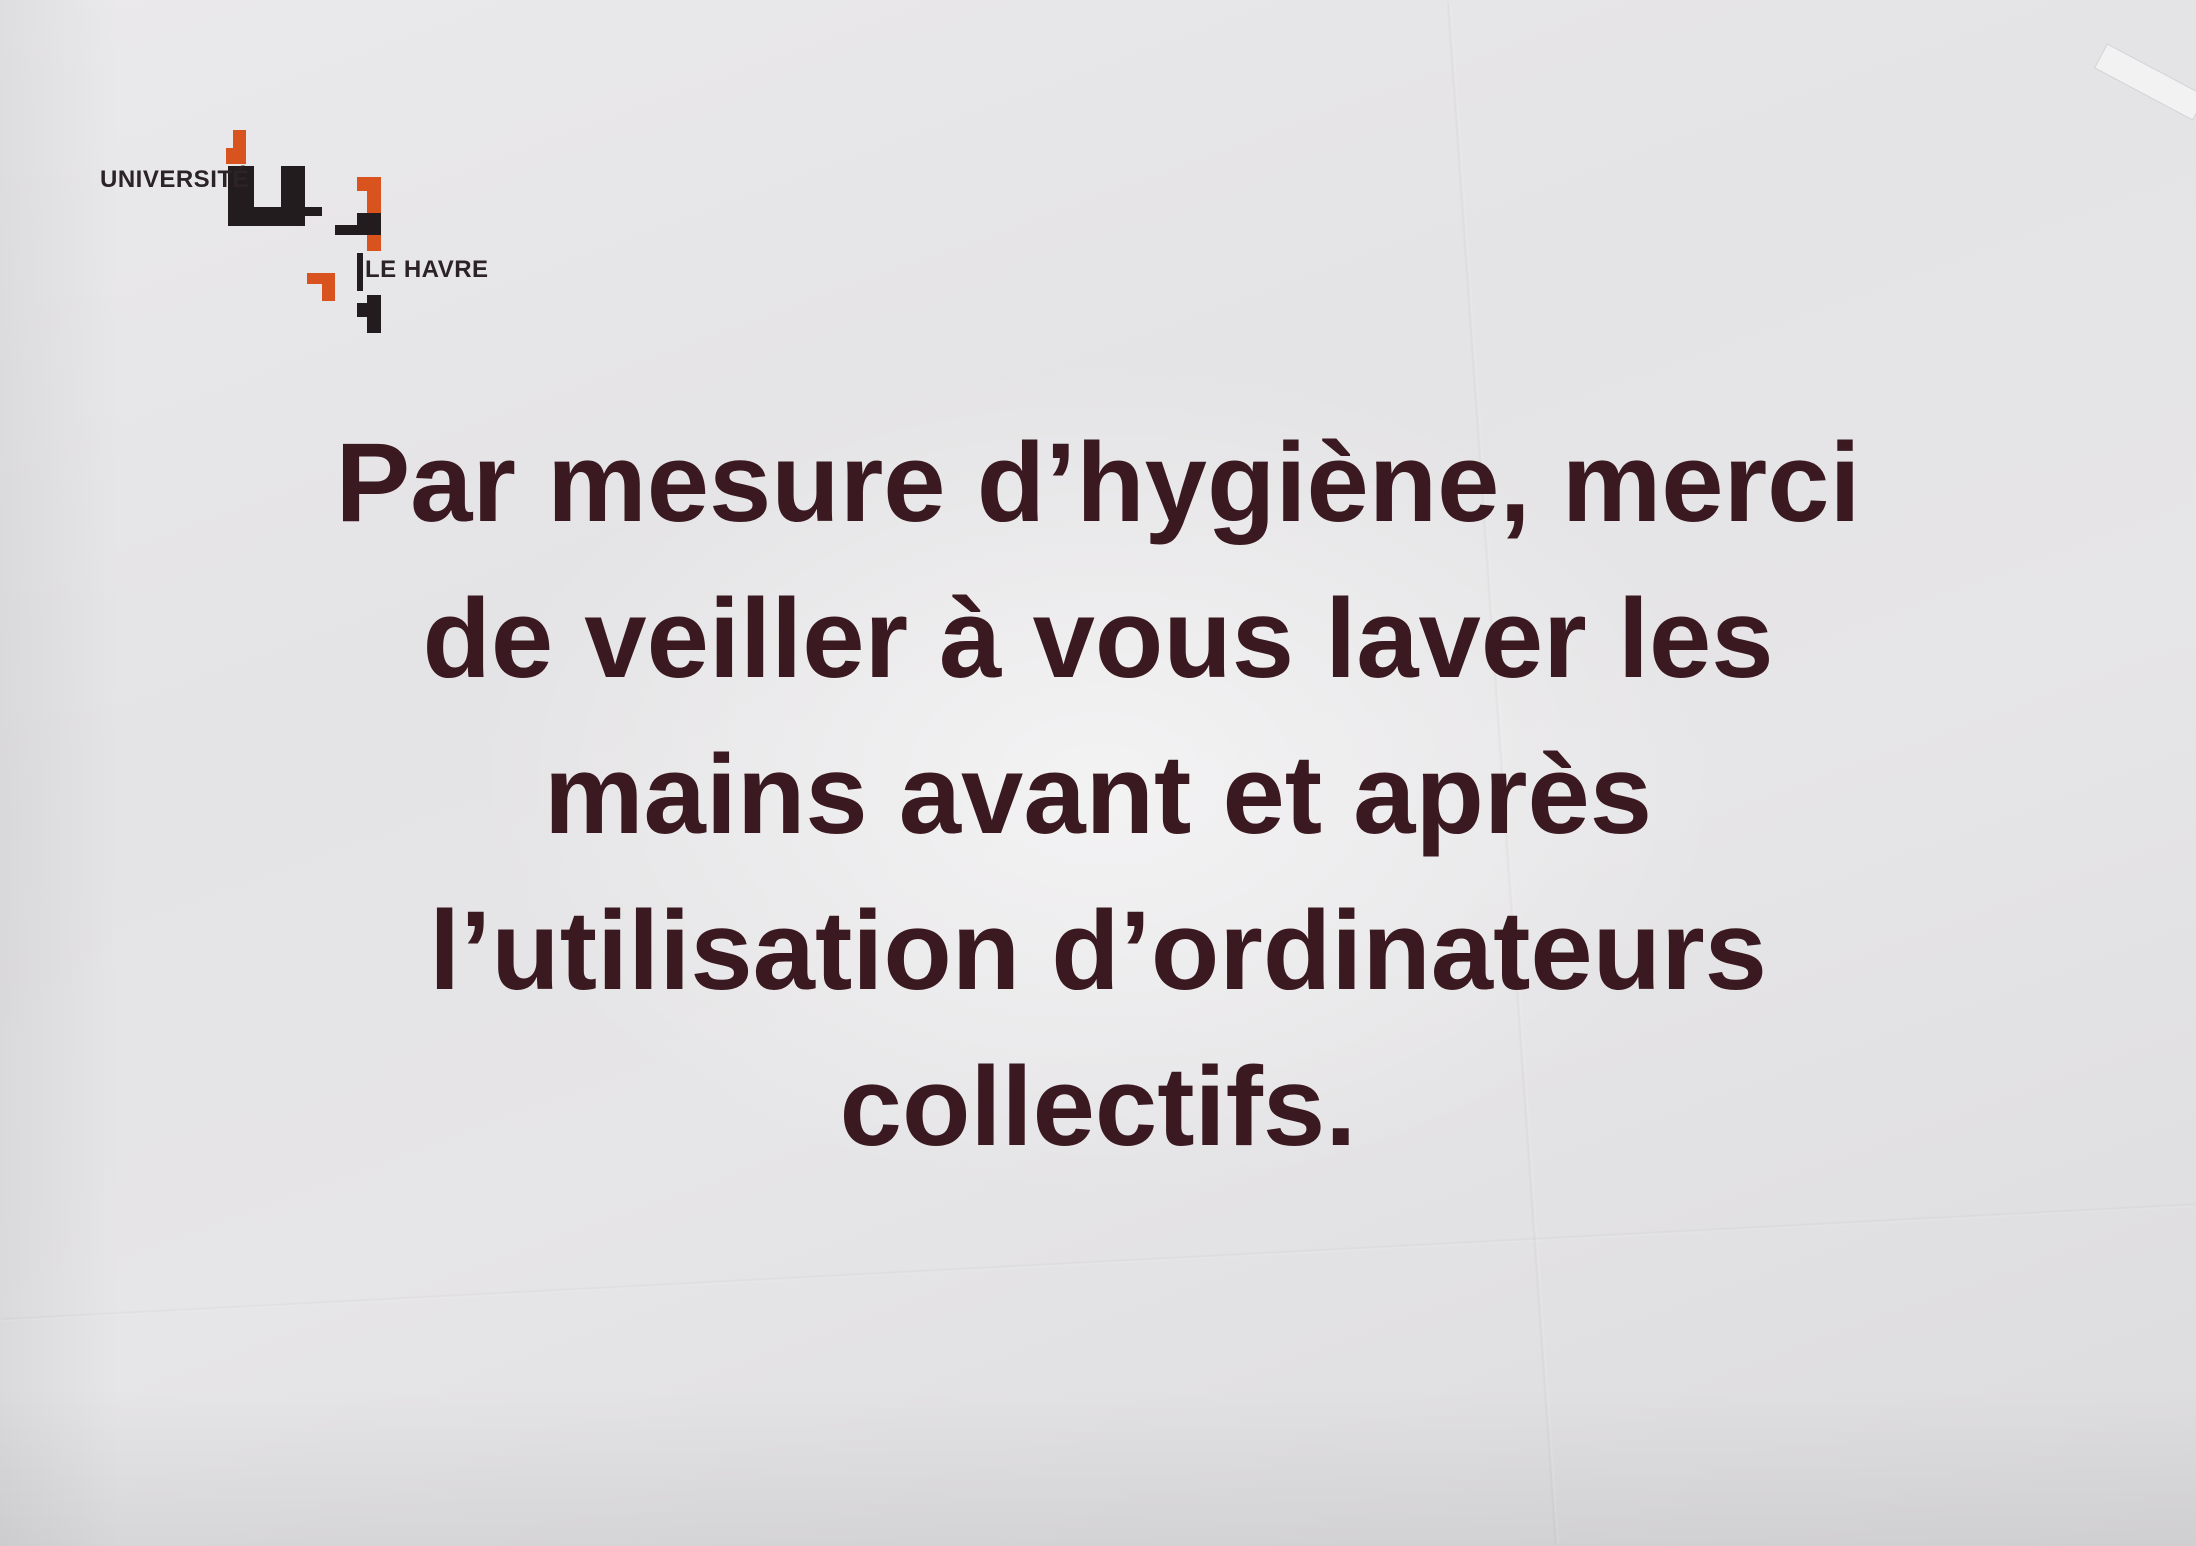  What do you see at coordinates (1098, 1262) in the screenshot?
I see `paper-crease` at bounding box center [1098, 1262].